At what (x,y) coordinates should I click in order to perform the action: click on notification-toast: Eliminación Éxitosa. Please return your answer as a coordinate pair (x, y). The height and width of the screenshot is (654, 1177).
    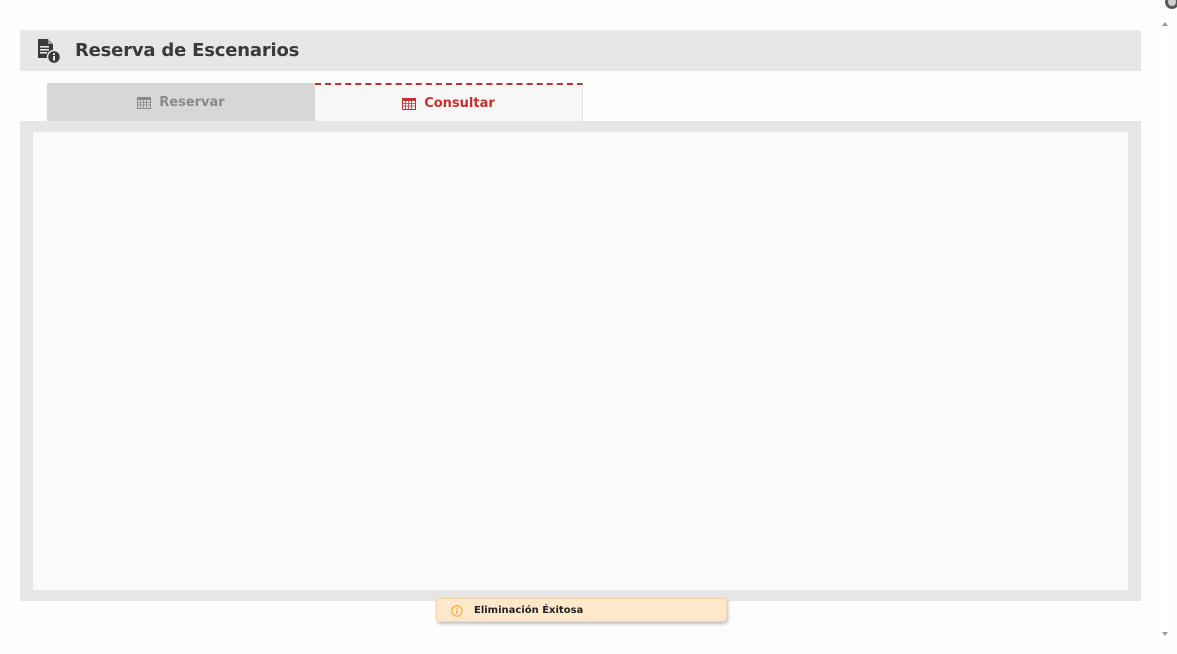
    Looking at the image, I should click on (581, 610).